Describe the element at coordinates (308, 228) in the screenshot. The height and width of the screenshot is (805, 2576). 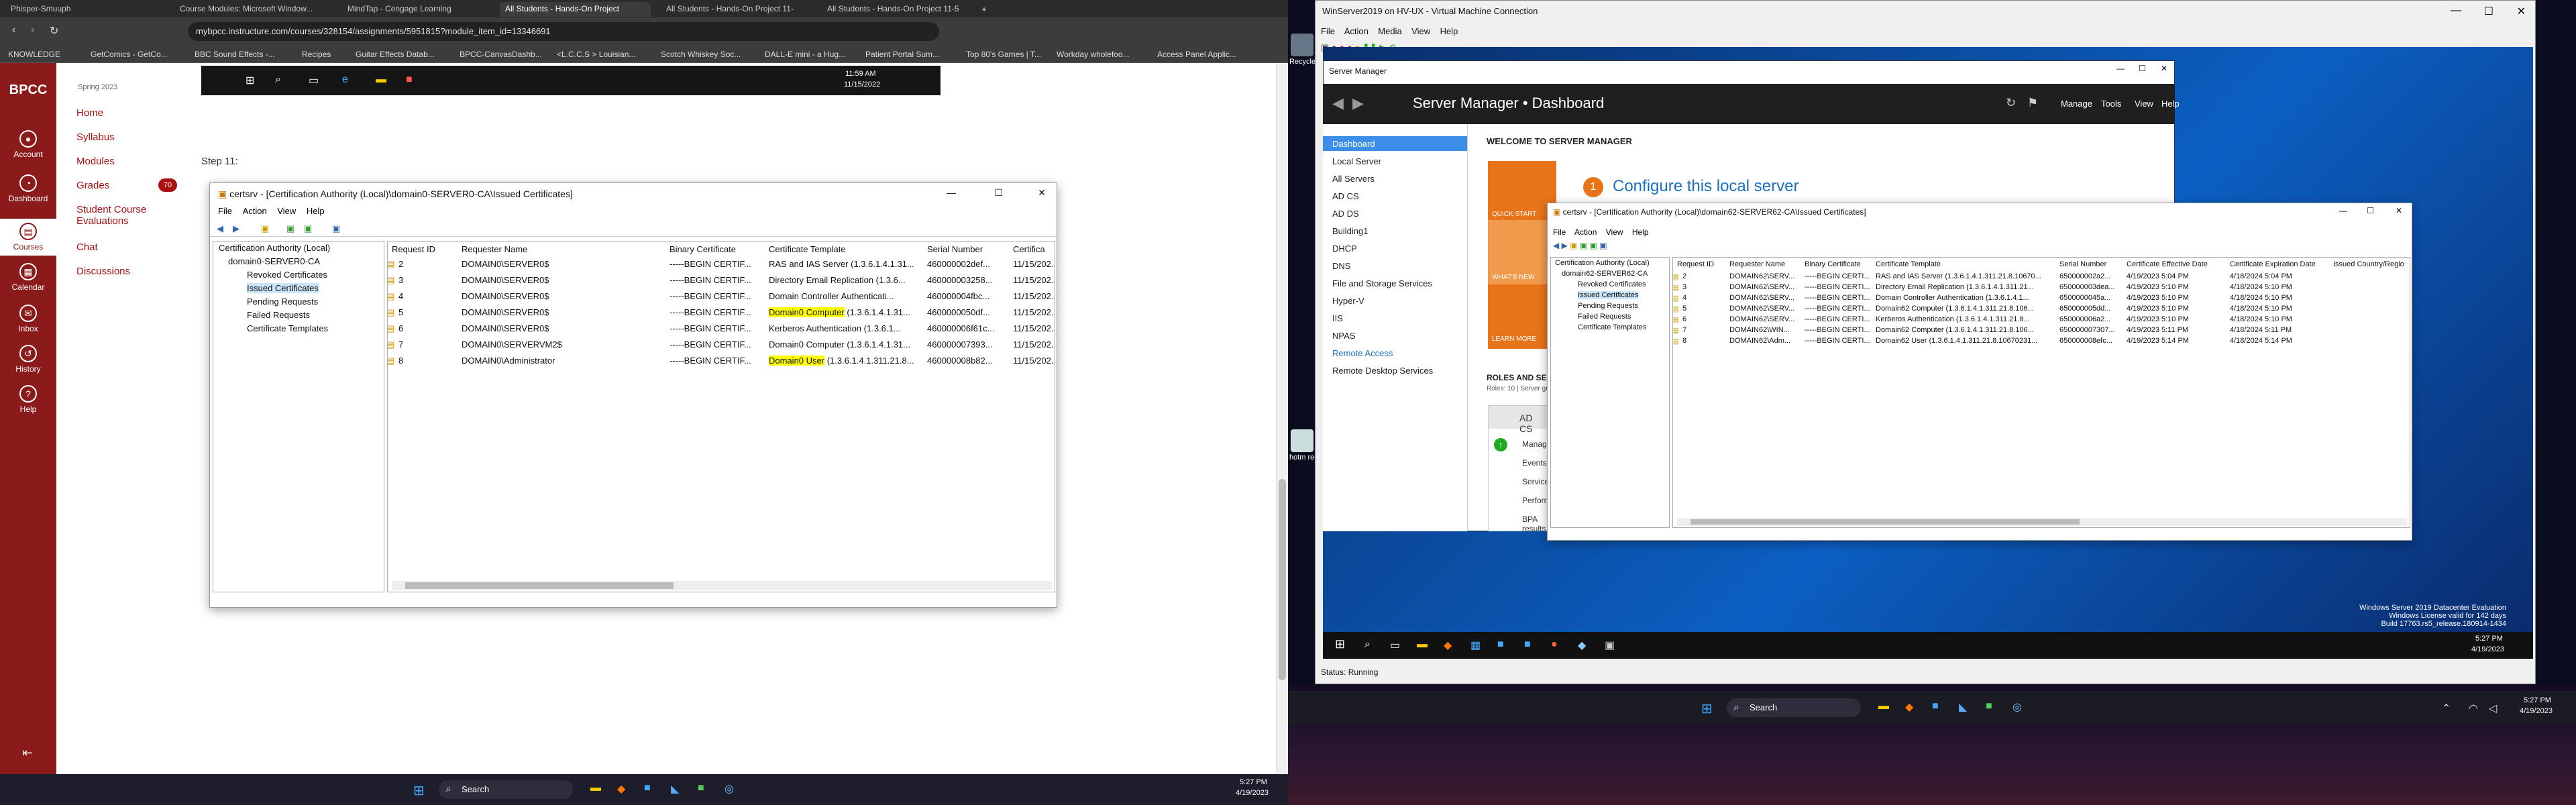
I see `export-icon: ▣` at that location.